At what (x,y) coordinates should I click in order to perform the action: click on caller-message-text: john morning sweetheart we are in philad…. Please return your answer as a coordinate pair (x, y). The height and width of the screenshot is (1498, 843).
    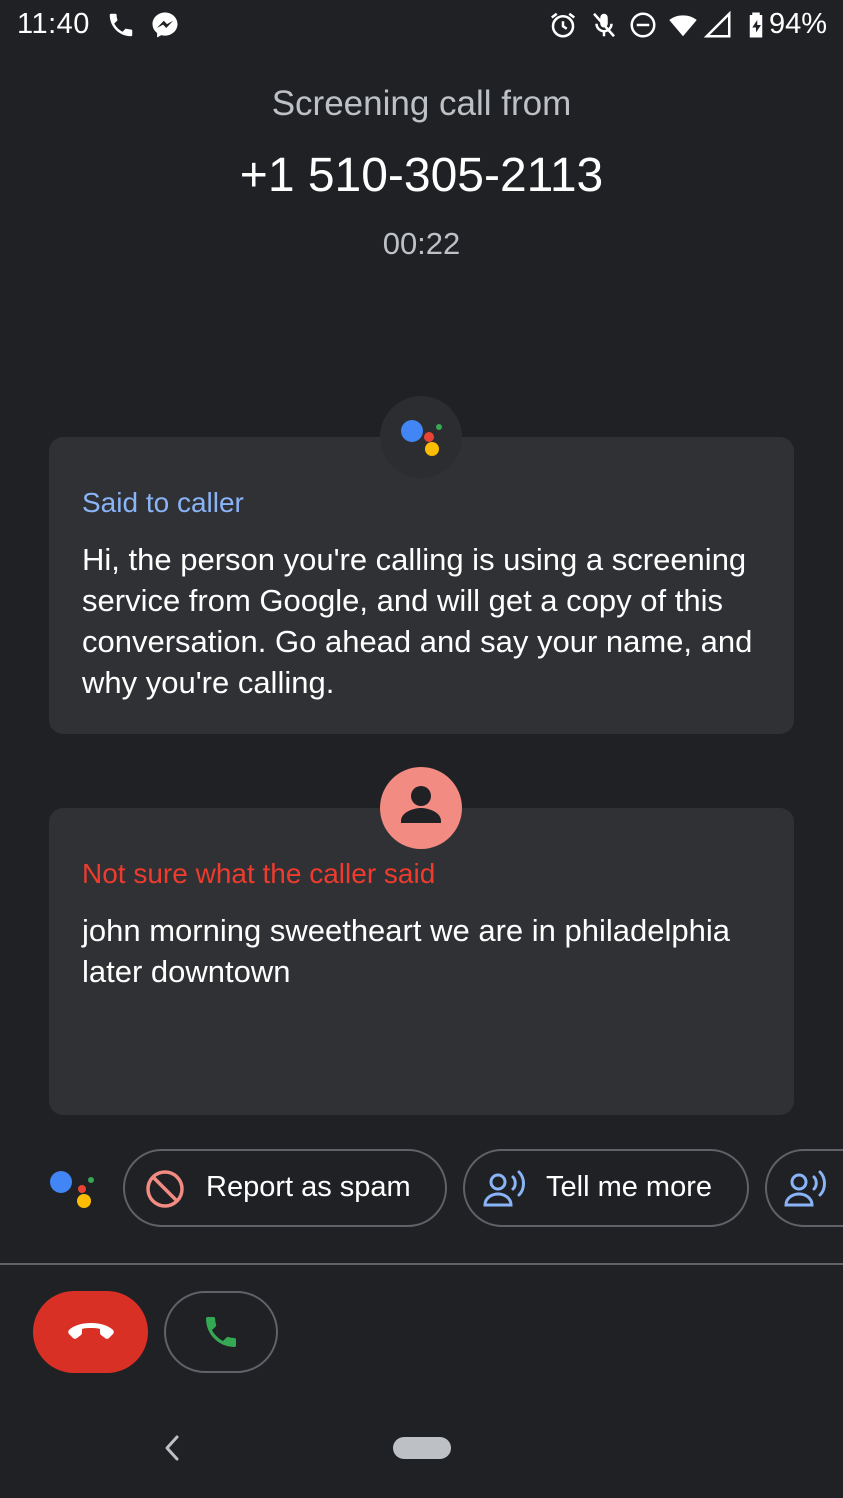
    Looking at the image, I should click on (406, 951).